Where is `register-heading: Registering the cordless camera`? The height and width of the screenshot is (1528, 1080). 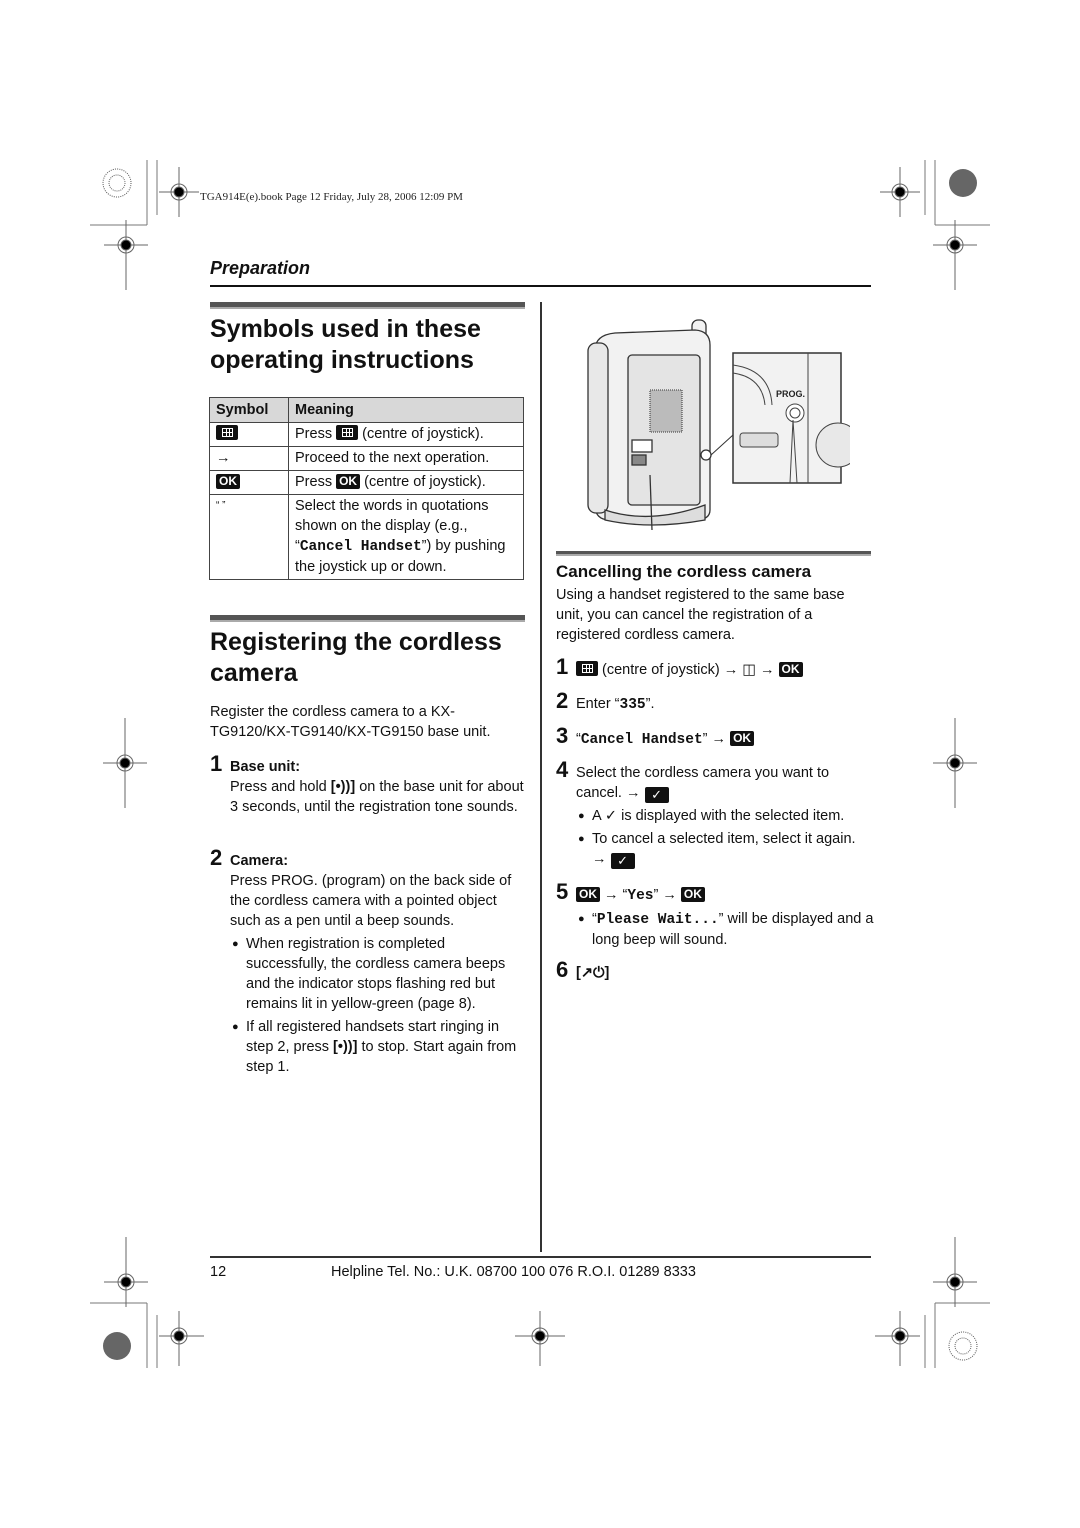 register-heading: Registering the cordless camera is located at coordinates (356, 657).